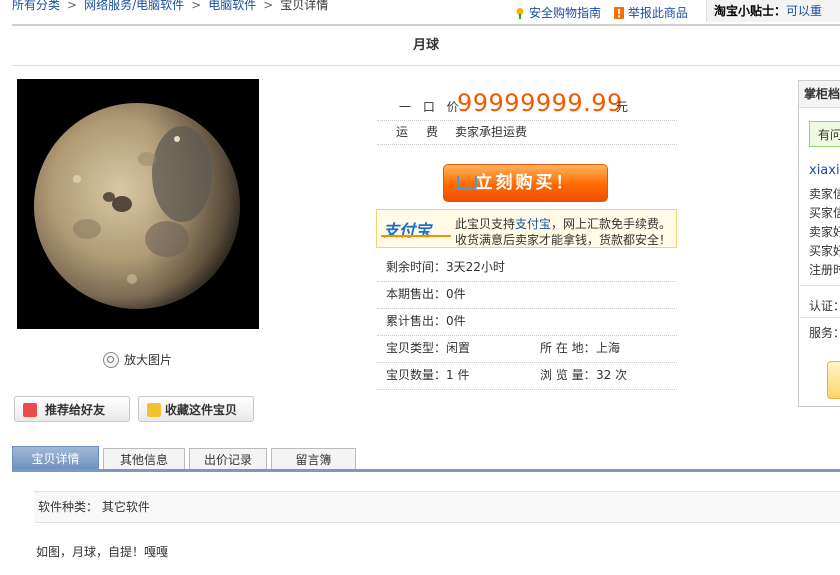  I want to click on views-label: 浏 览 量：, so click(568, 375).